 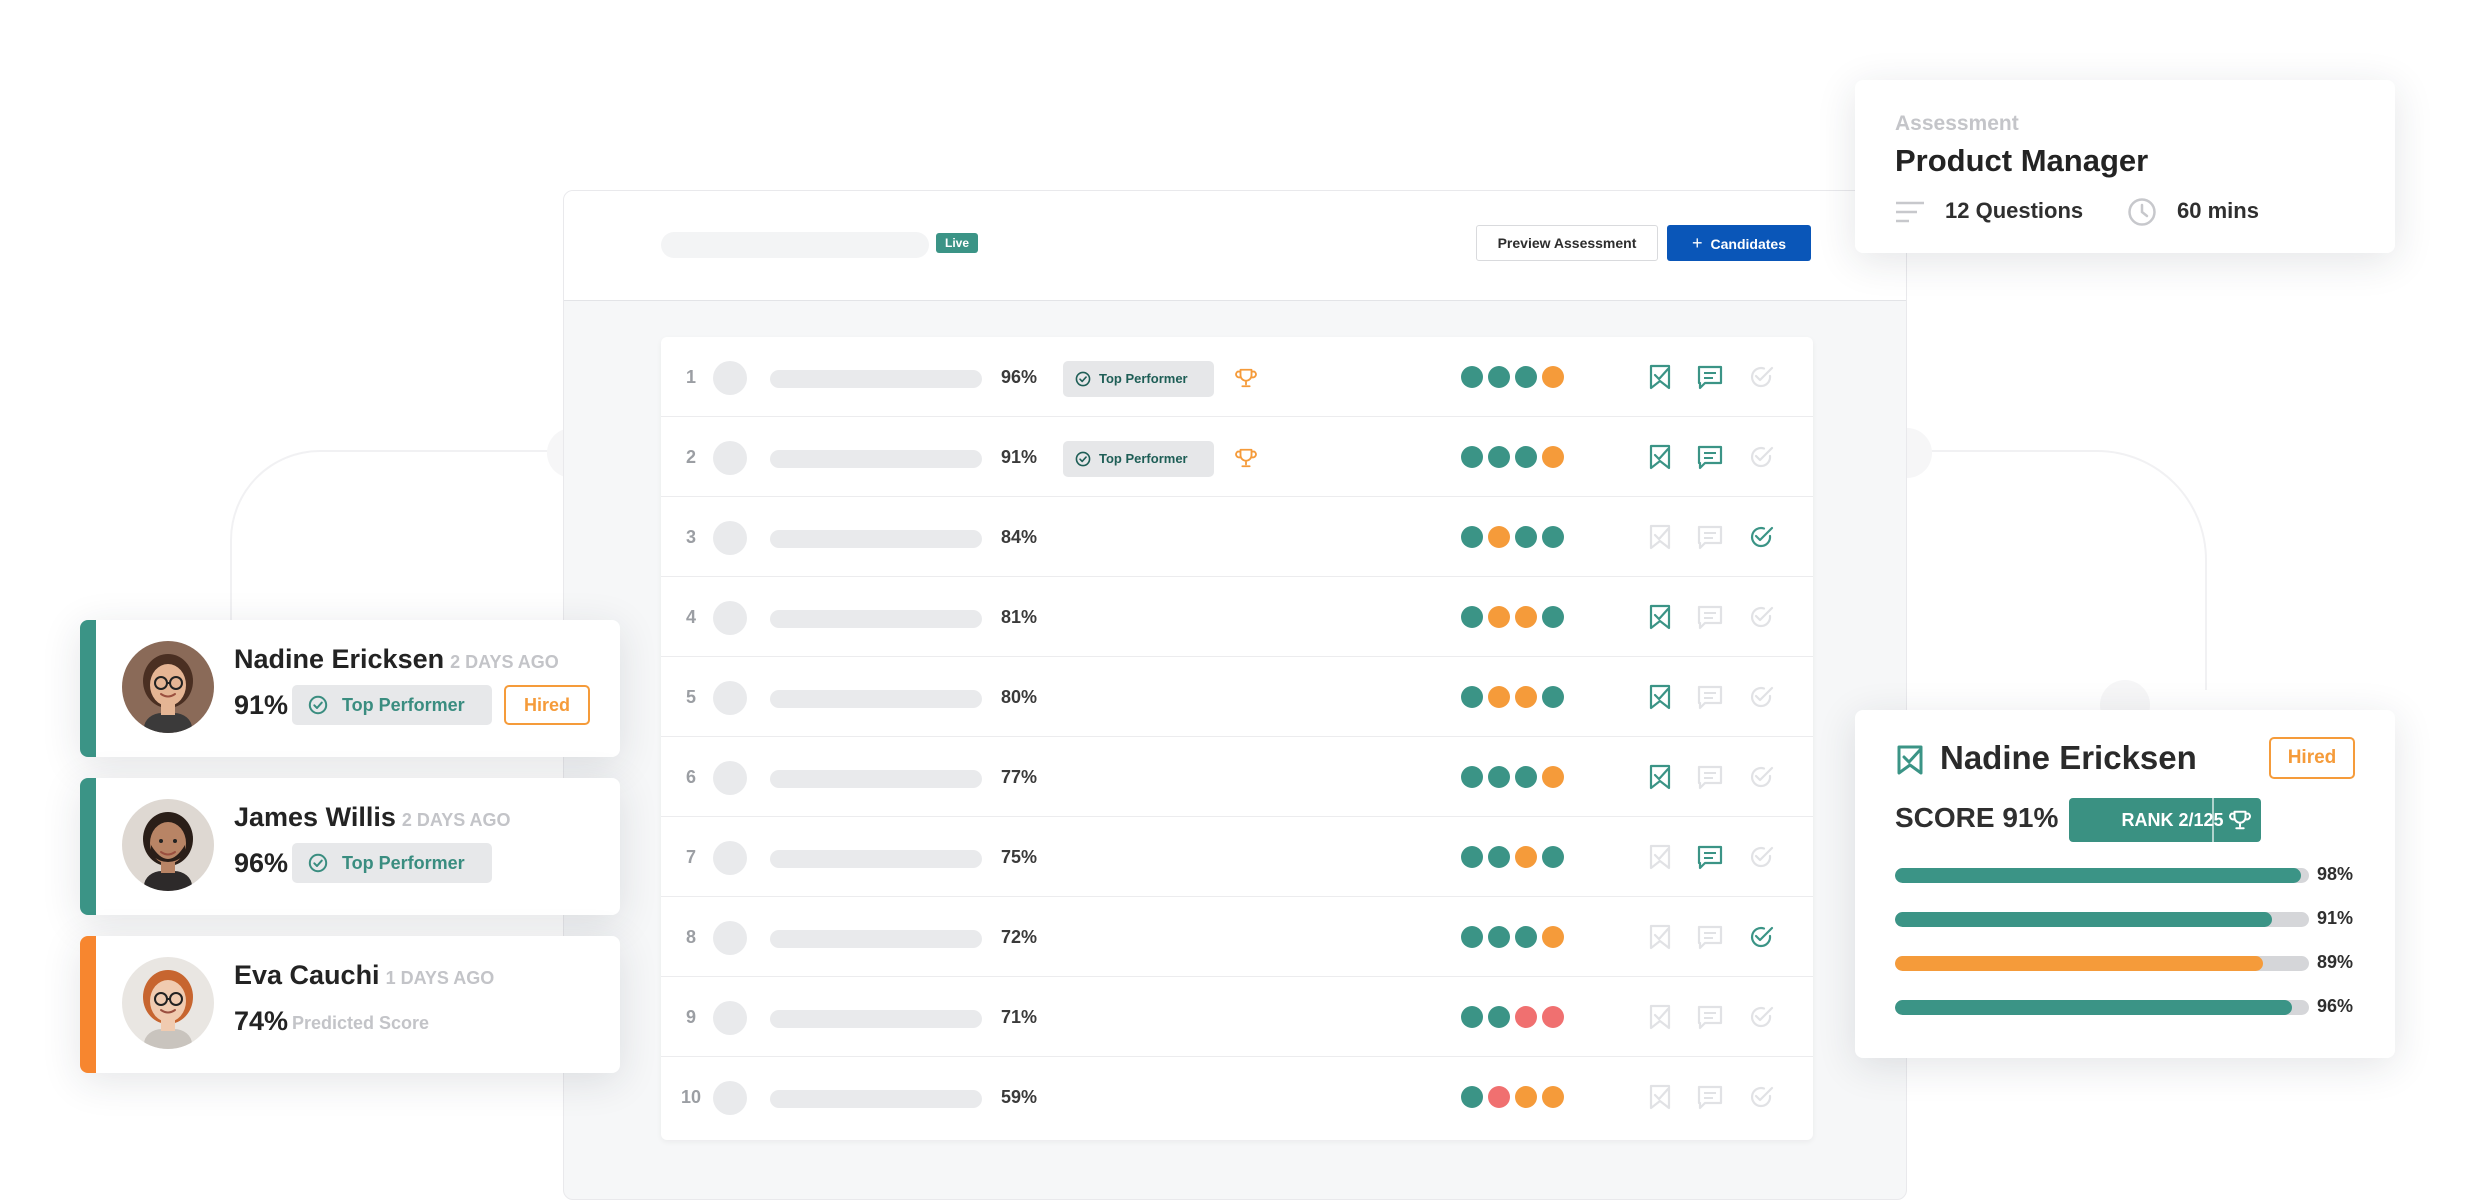 What do you see at coordinates (1019, 937) in the screenshot?
I see `row-score: 72%` at bounding box center [1019, 937].